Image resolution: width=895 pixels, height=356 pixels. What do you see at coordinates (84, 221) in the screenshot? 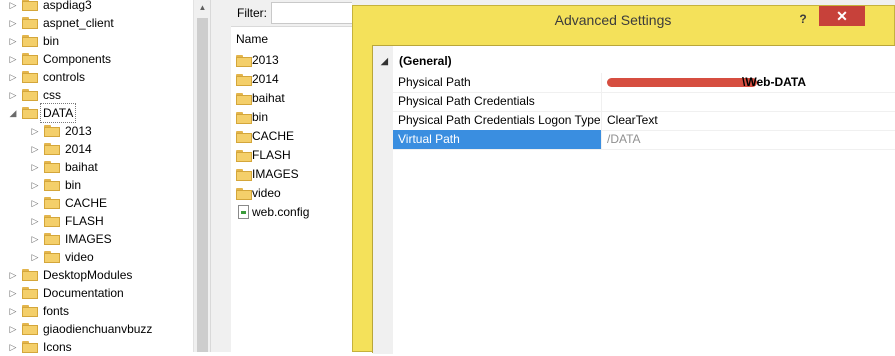
I see `tree-item-label: FLASH` at bounding box center [84, 221].